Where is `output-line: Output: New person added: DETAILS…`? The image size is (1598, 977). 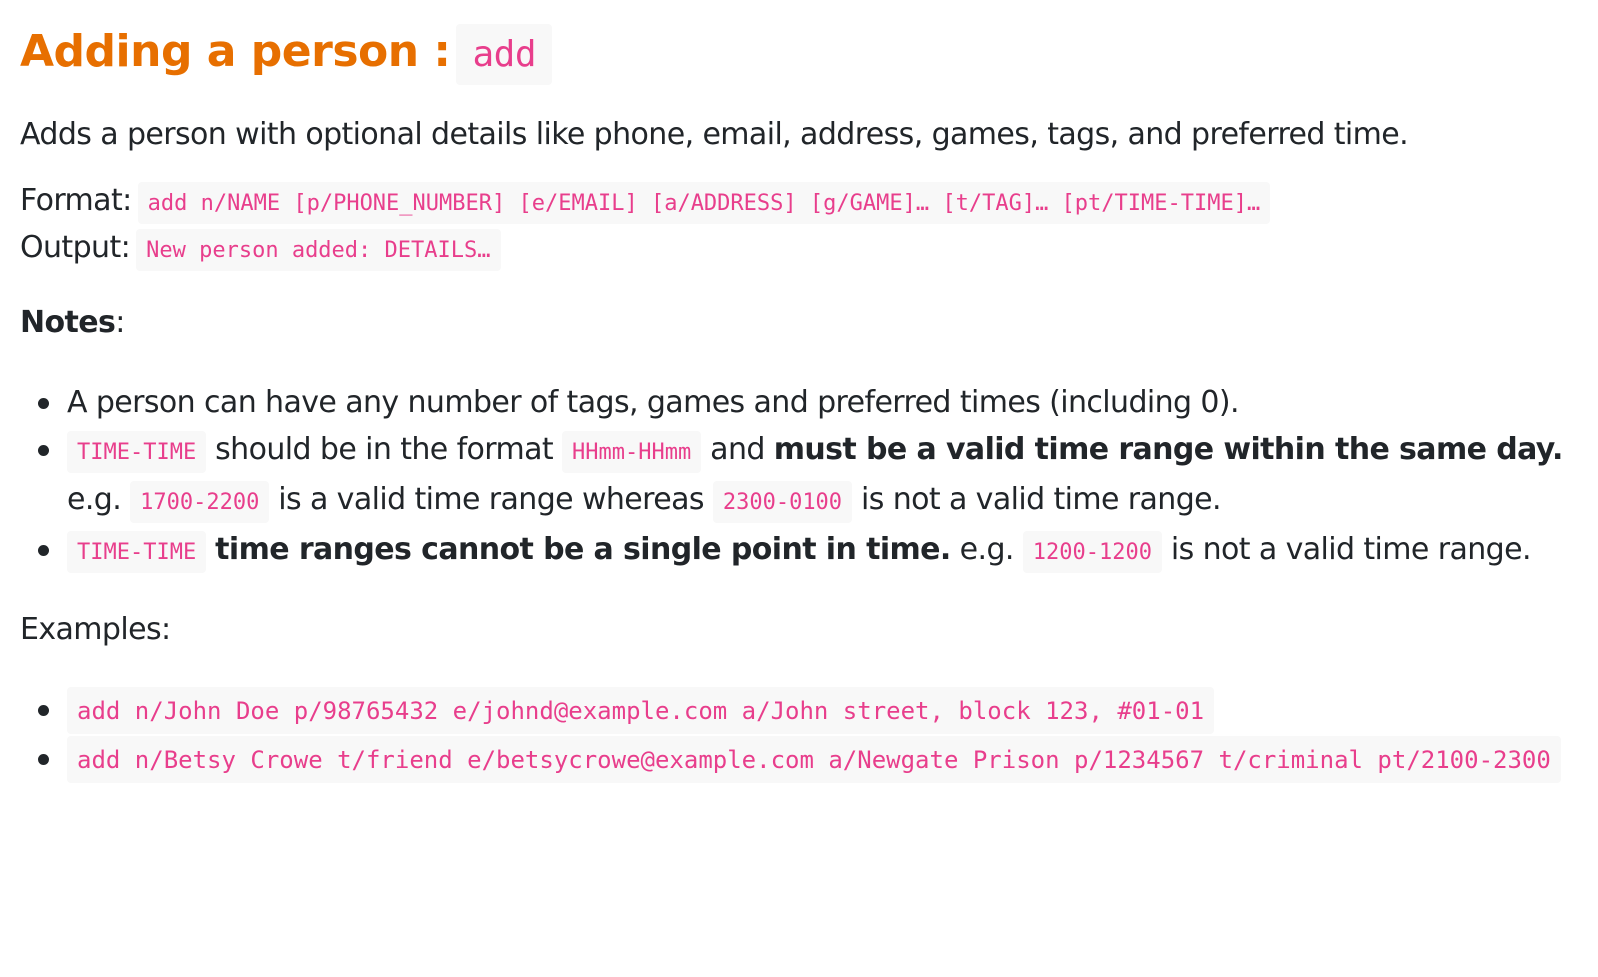 output-line: Output: New person added: DETAILS… is located at coordinates (800, 247).